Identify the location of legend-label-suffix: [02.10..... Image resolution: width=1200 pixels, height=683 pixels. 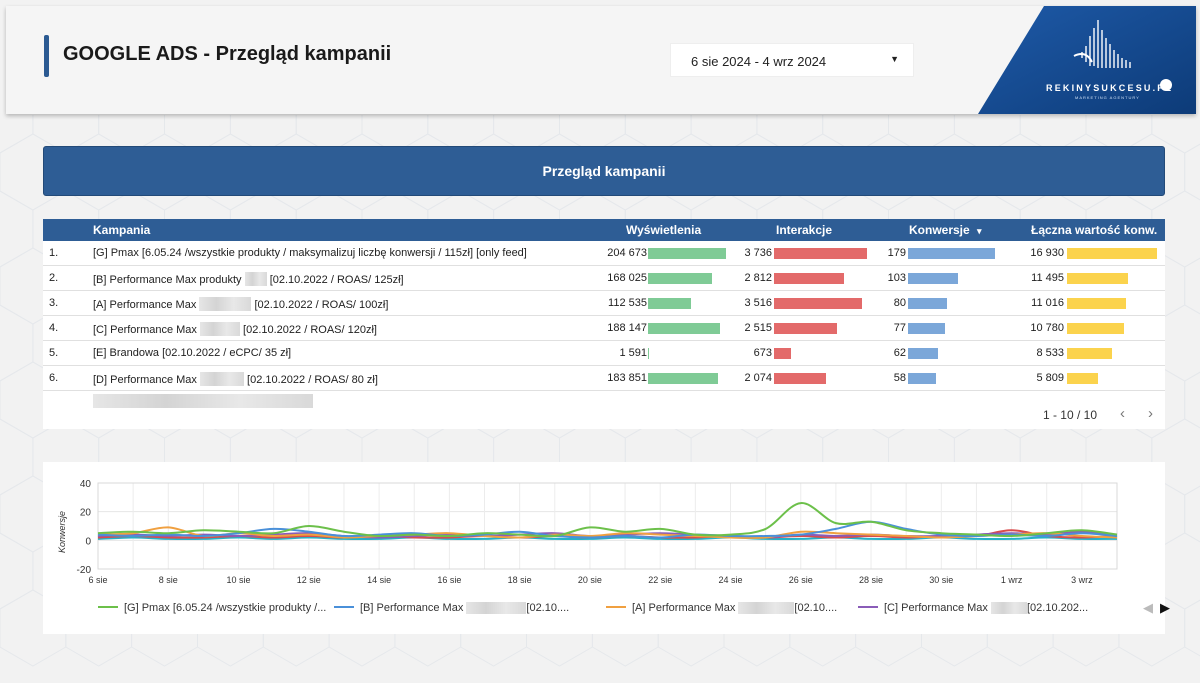
(548, 608).